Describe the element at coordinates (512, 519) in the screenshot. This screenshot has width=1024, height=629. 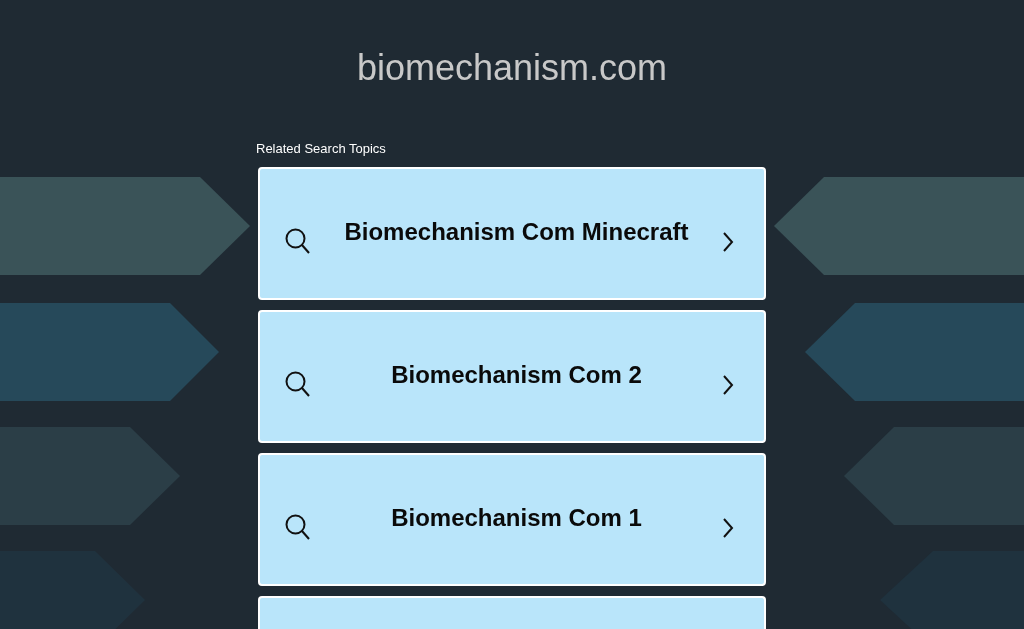
I see `search-topic-link: Biomechanism Com 1` at that location.